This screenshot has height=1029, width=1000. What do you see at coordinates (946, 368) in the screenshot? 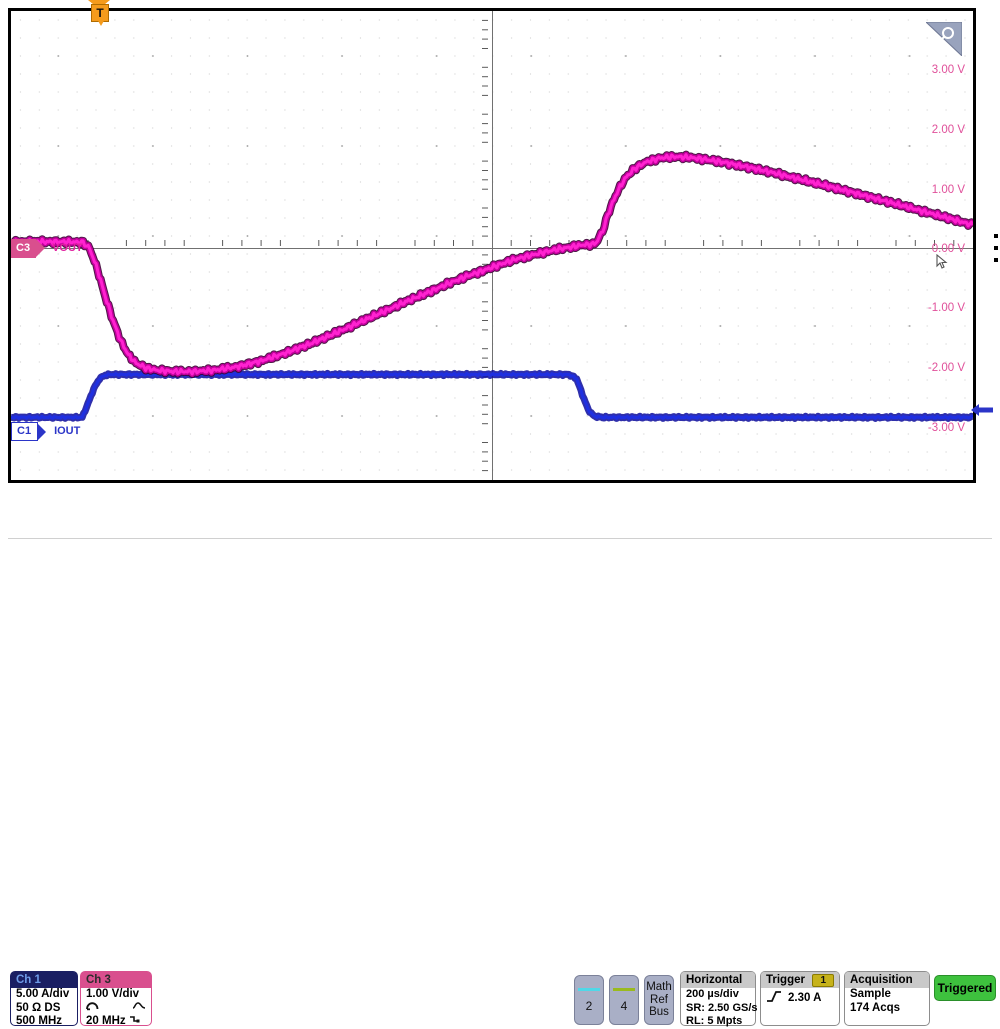
I see `v-label-neg2v: -2.00 V` at bounding box center [946, 368].